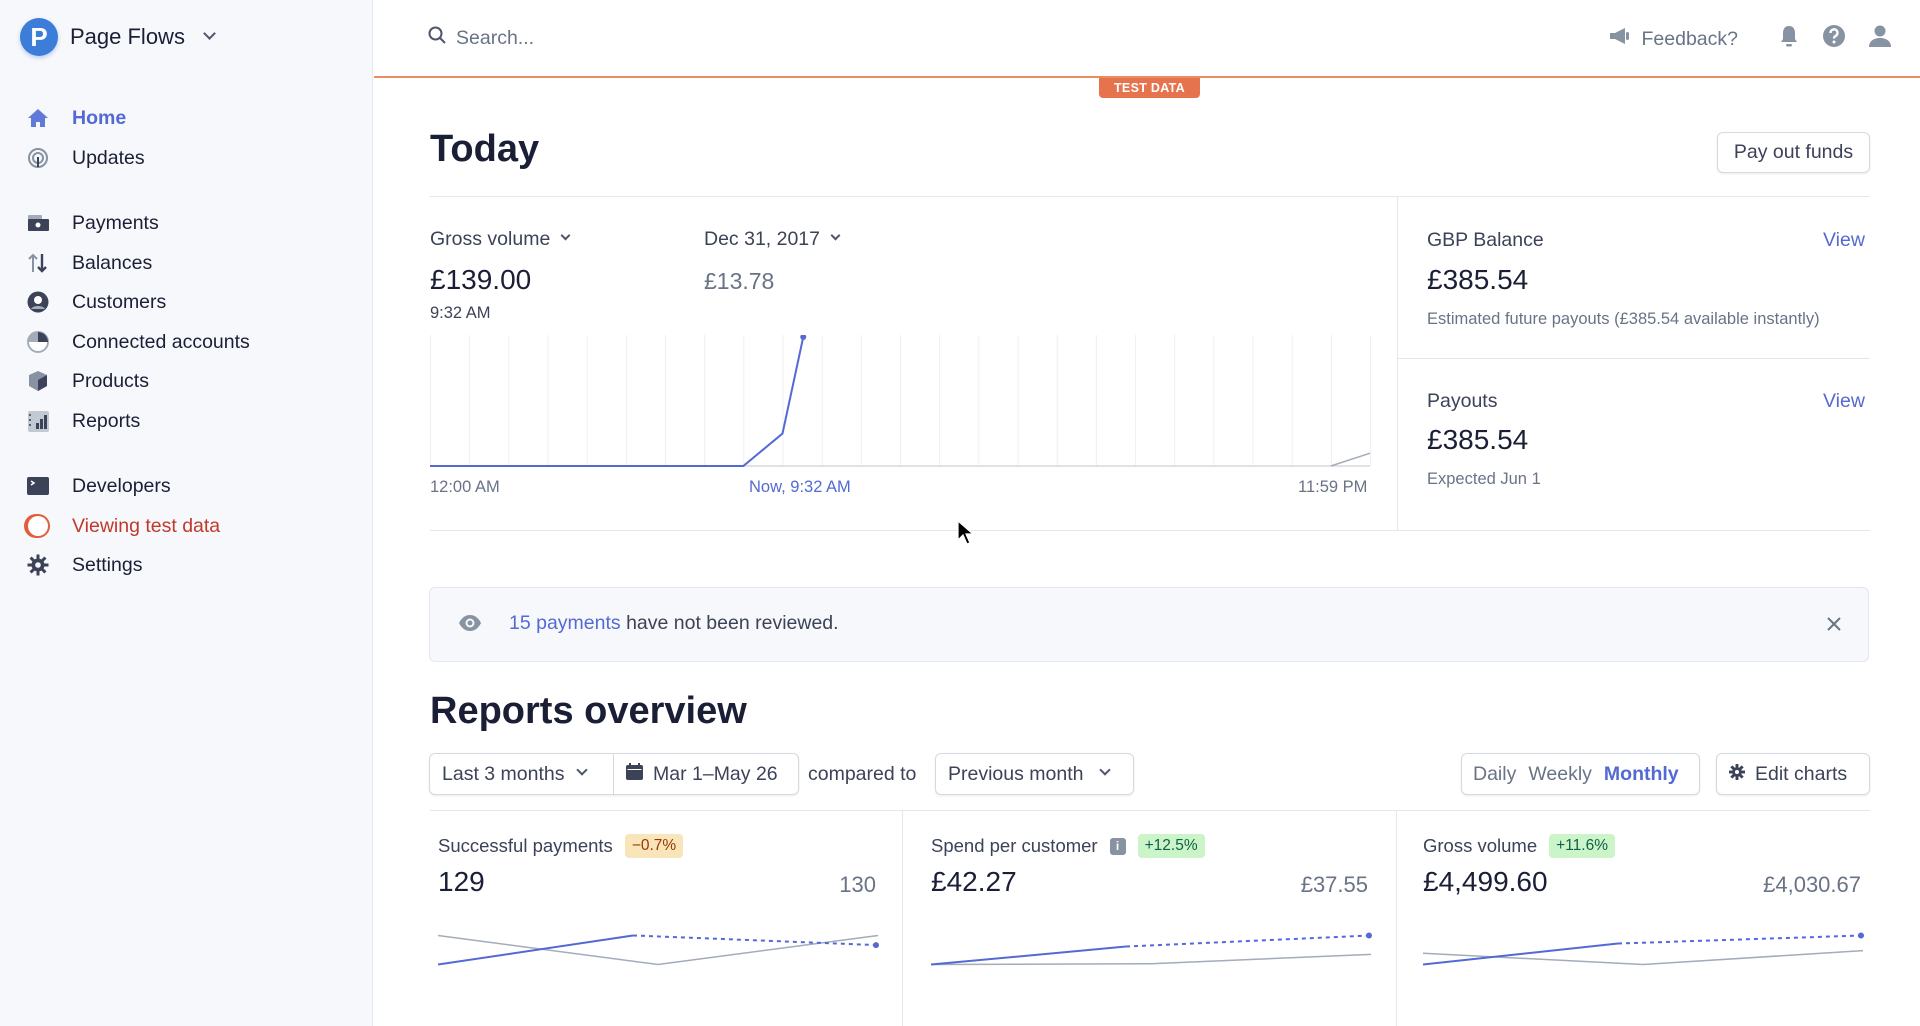 The height and width of the screenshot is (1026, 1920). I want to click on sidebar-item-home: Home, so click(76, 118).